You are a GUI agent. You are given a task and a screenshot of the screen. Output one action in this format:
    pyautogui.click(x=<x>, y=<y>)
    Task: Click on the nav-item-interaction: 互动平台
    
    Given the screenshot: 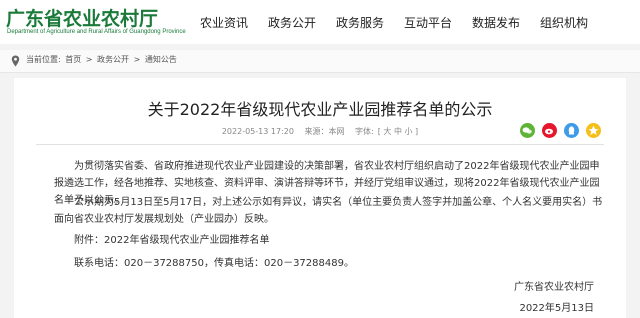 What is the action you would take?
    pyautogui.click(x=428, y=22)
    